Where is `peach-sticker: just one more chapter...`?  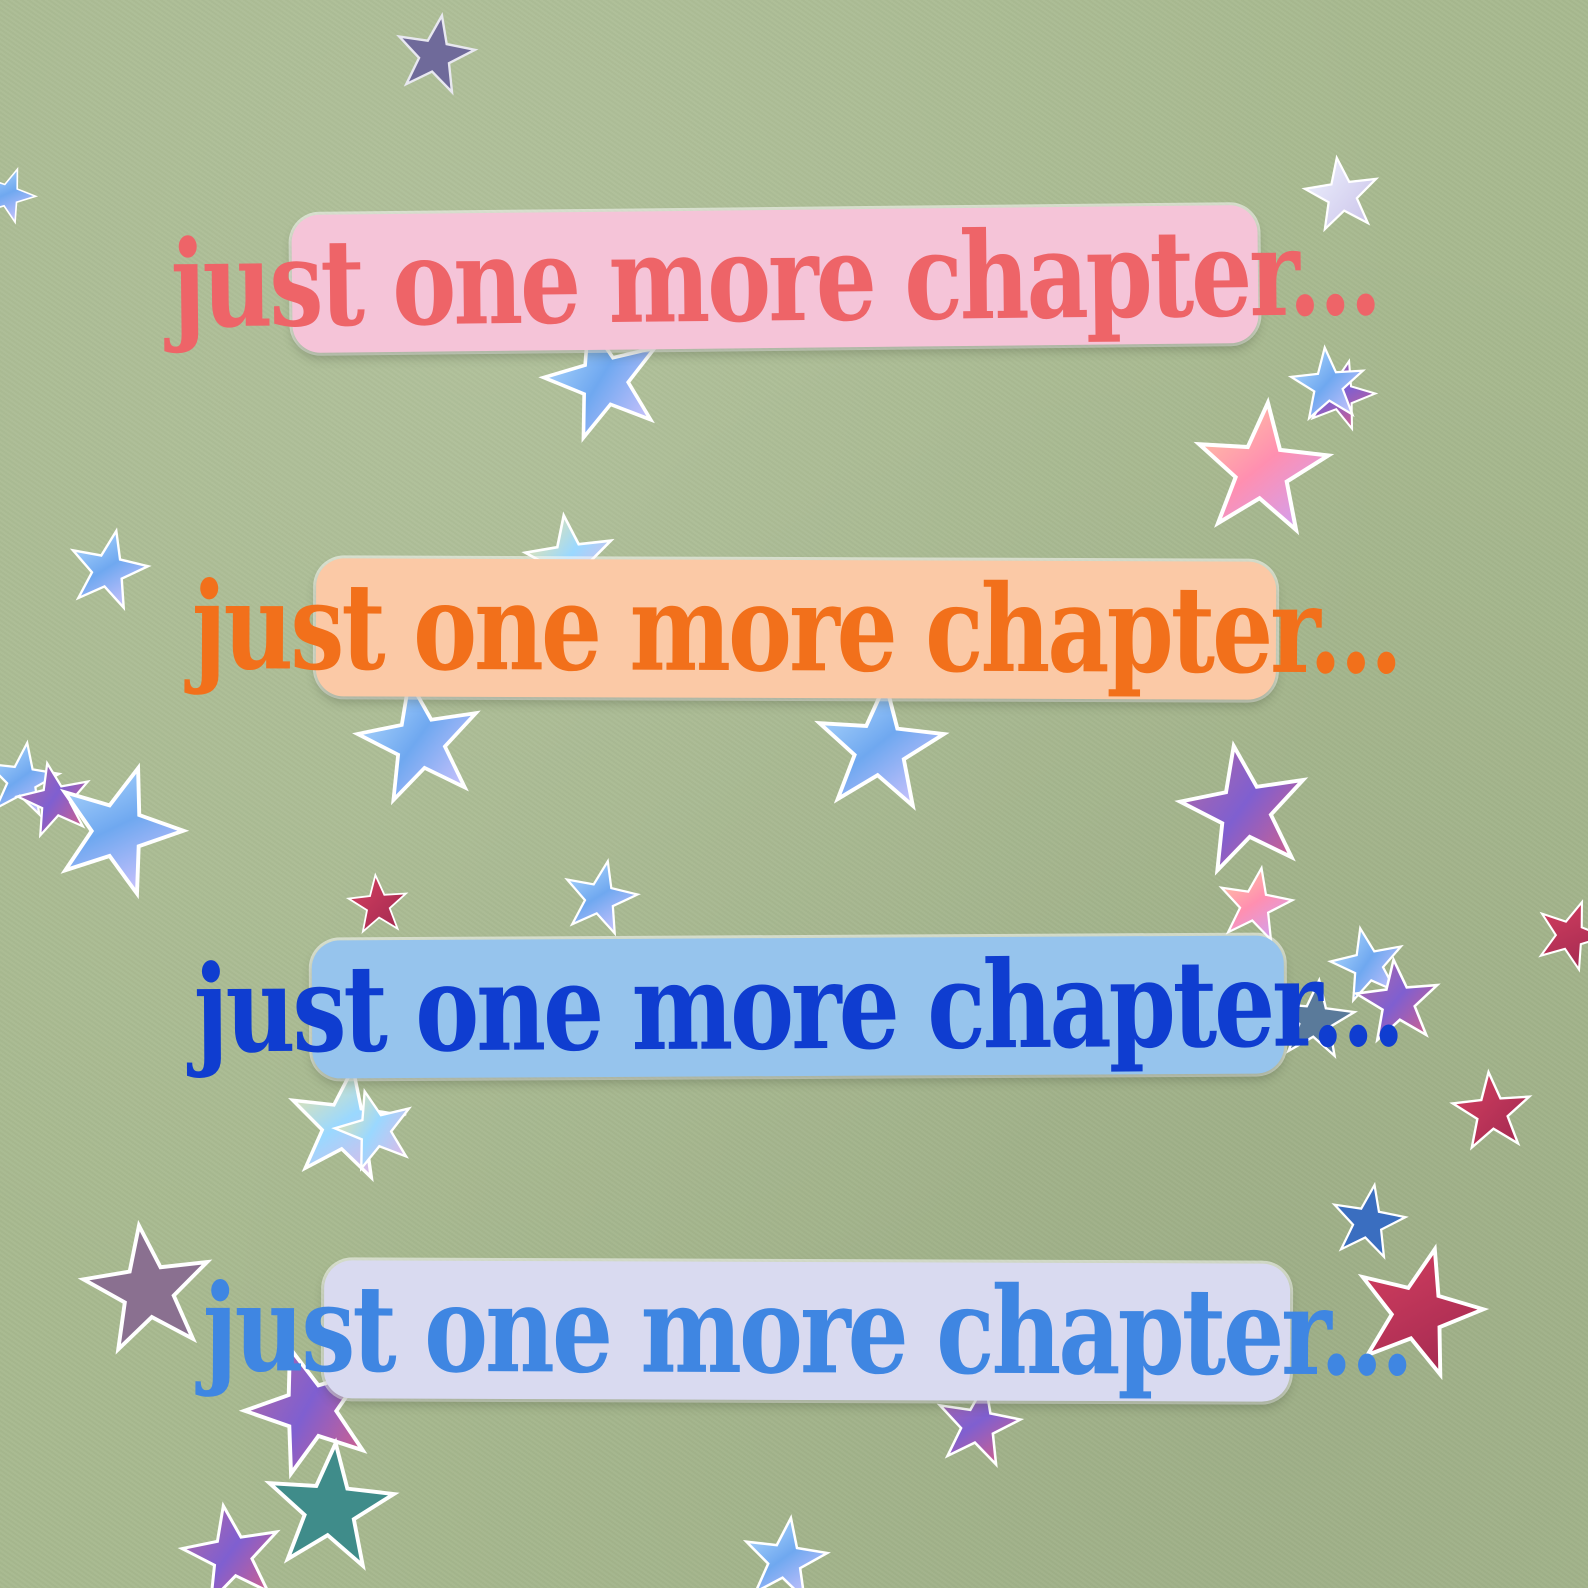
peach-sticker: just one more chapter... is located at coordinates (796, 628).